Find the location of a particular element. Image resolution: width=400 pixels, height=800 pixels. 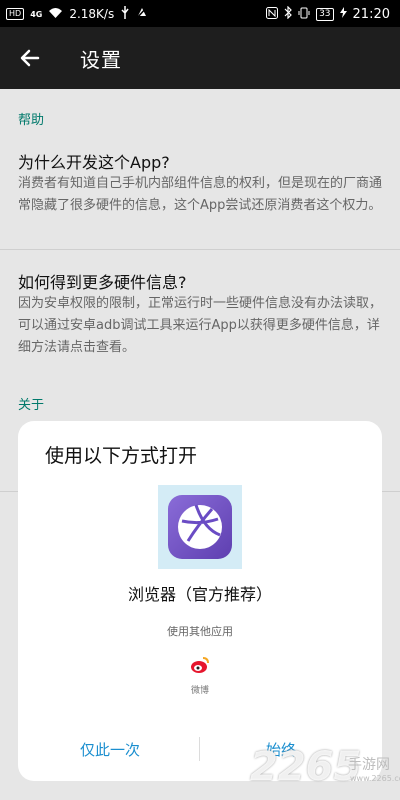

just-once-button: 仅此一次 is located at coordinates (110, 749).